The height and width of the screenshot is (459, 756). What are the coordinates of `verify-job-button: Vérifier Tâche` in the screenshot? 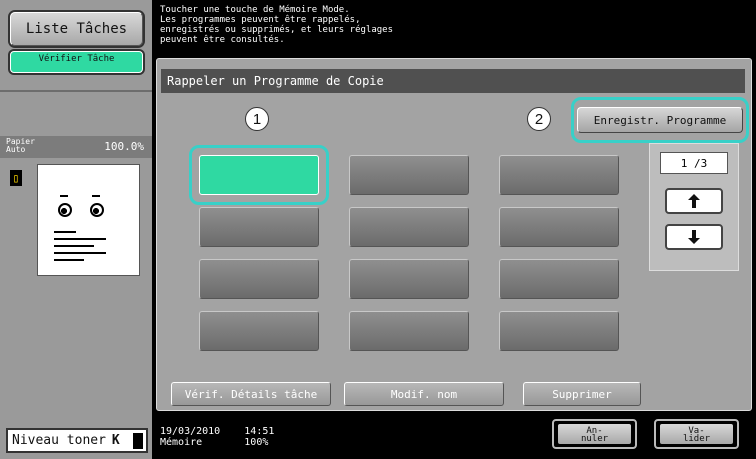 It's located at (76, 62).